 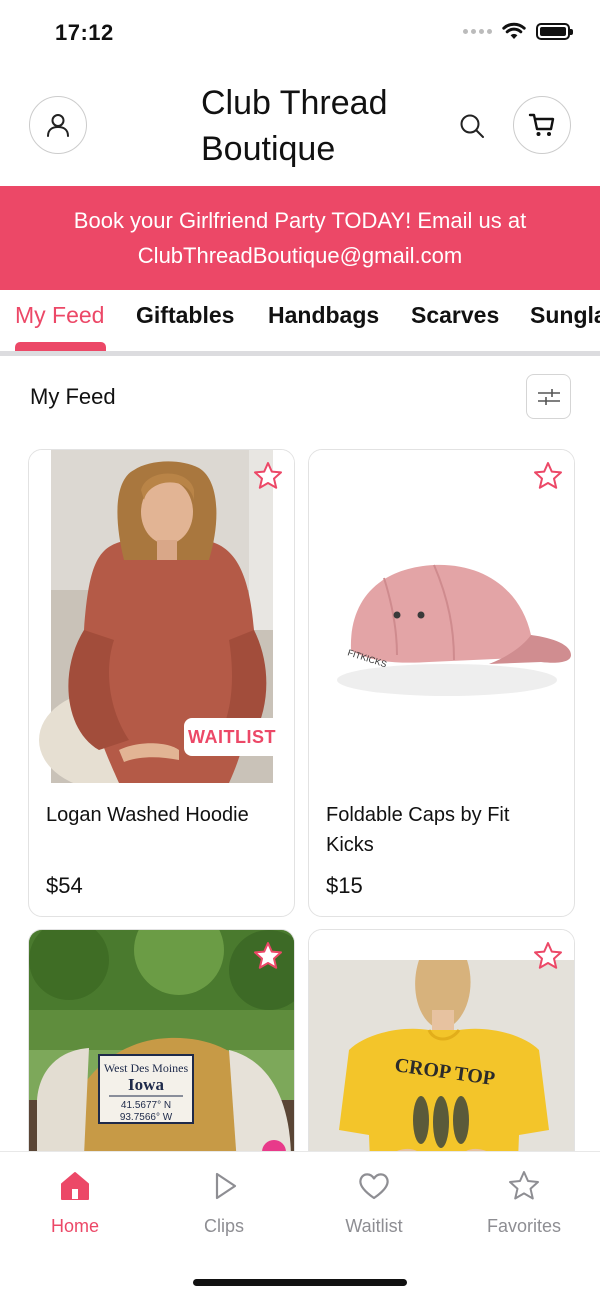 I want to click on store-title: Club Thread Boutique, so click(x=294, y=126).